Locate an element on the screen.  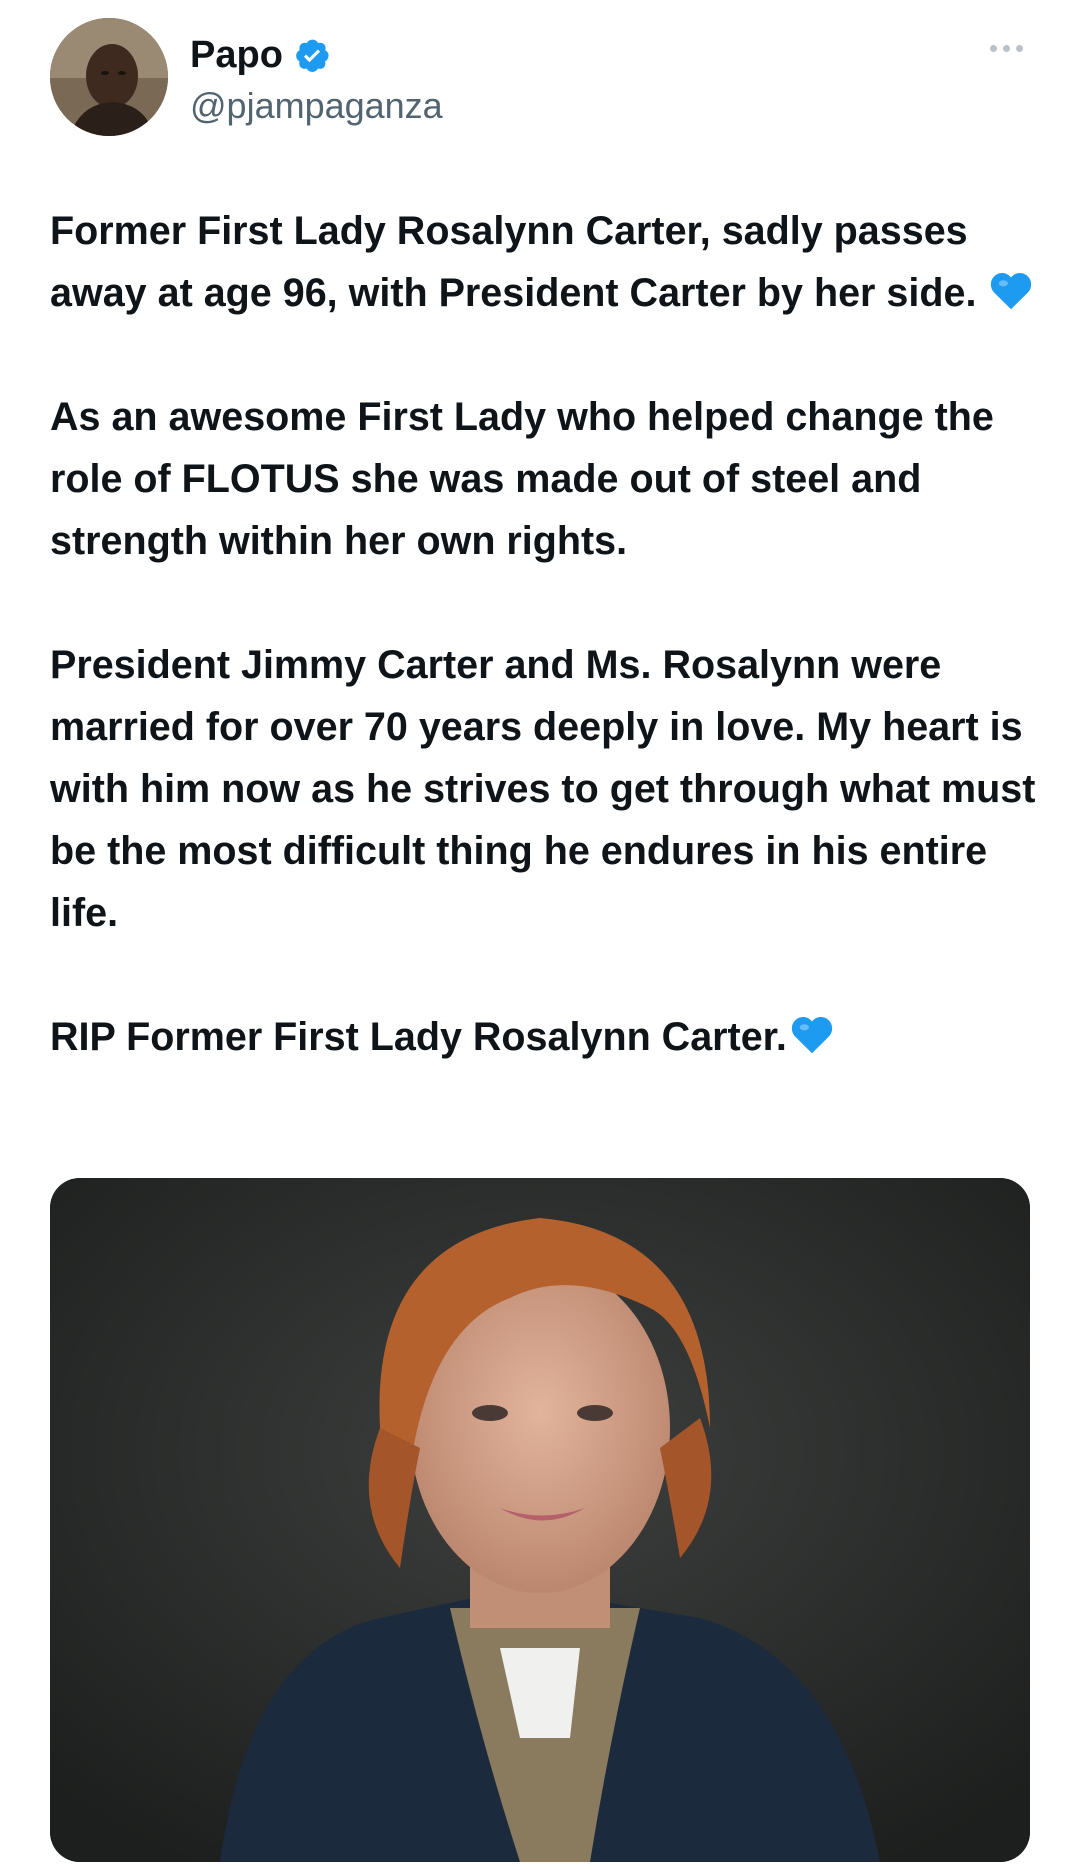
tweet-paragraph: RIP Former First Lady Rosalynn Carter. is located at coordinates (545, 1037).